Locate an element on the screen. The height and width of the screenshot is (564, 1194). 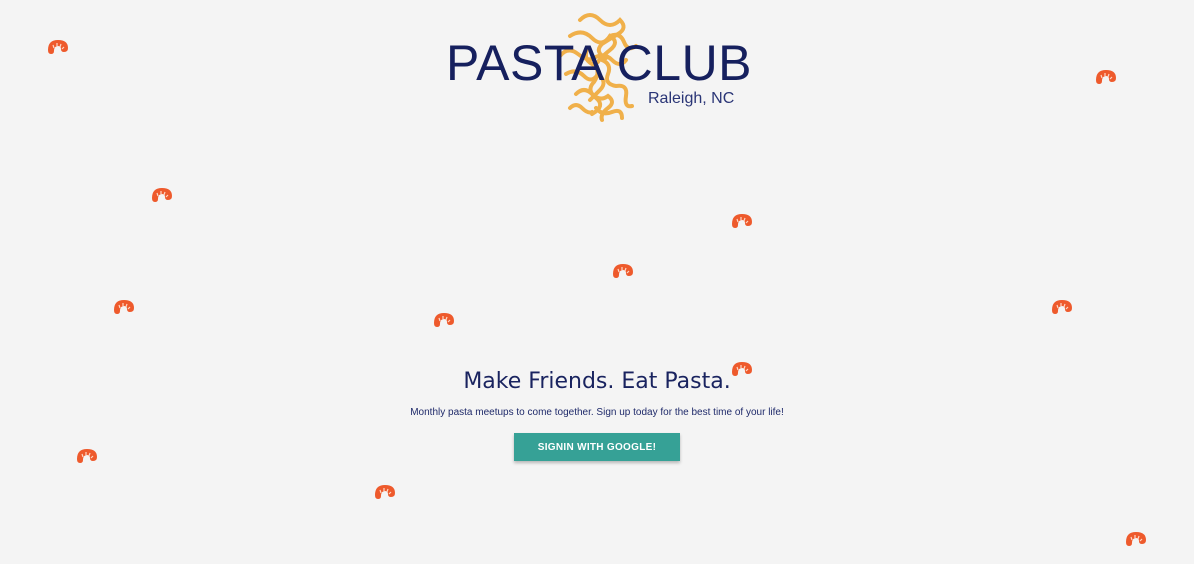
pasta-club-logo: PASTA CLUB Raleigh, NC is located at coordinates (596, 67).